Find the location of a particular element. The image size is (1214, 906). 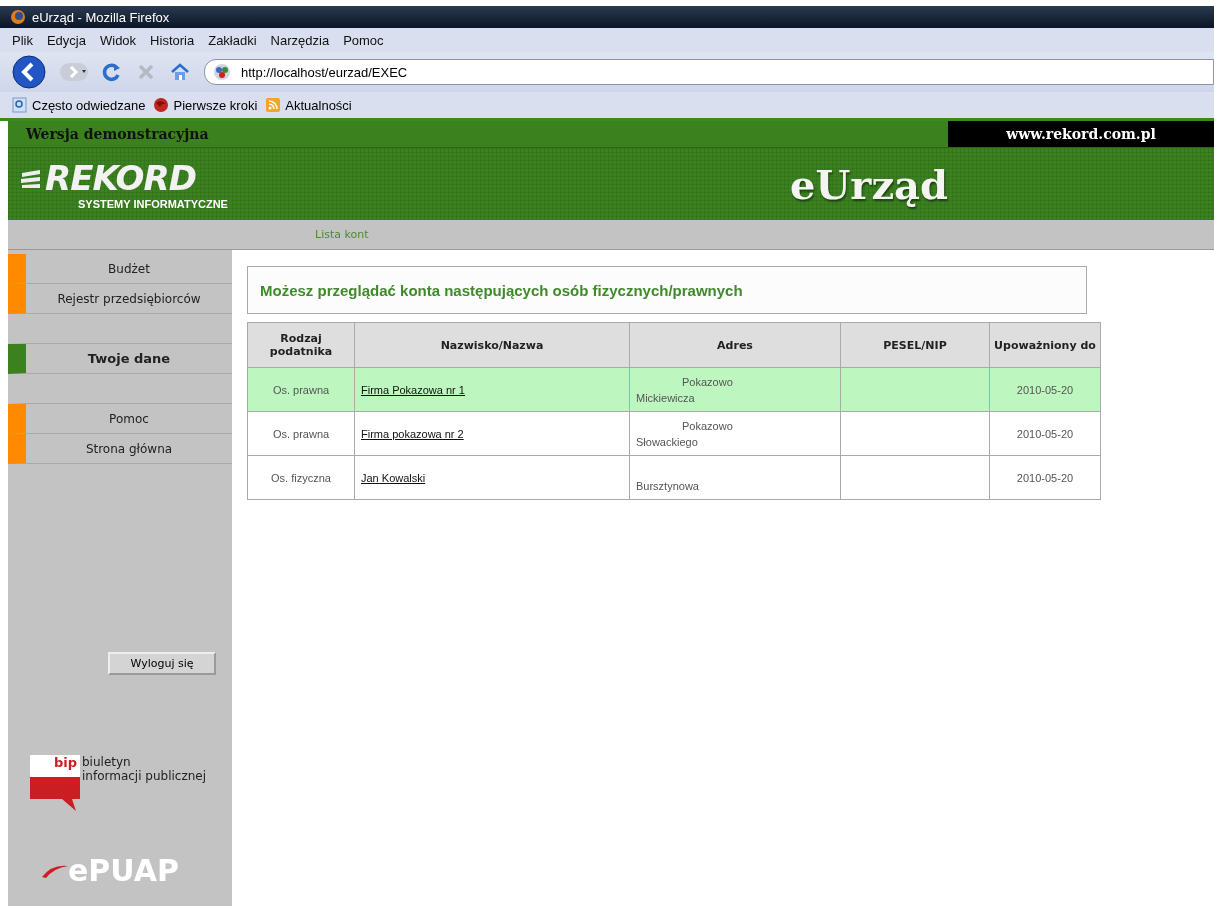

browser-logo-icon is located at coordinates (18, 17).